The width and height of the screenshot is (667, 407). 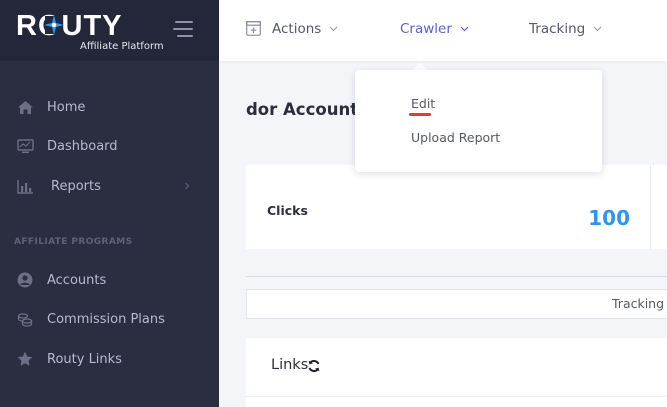 What do you see at coordinates (25, 359) in the screenshot?
I see `star-icon` at bounding box center [25, 359].